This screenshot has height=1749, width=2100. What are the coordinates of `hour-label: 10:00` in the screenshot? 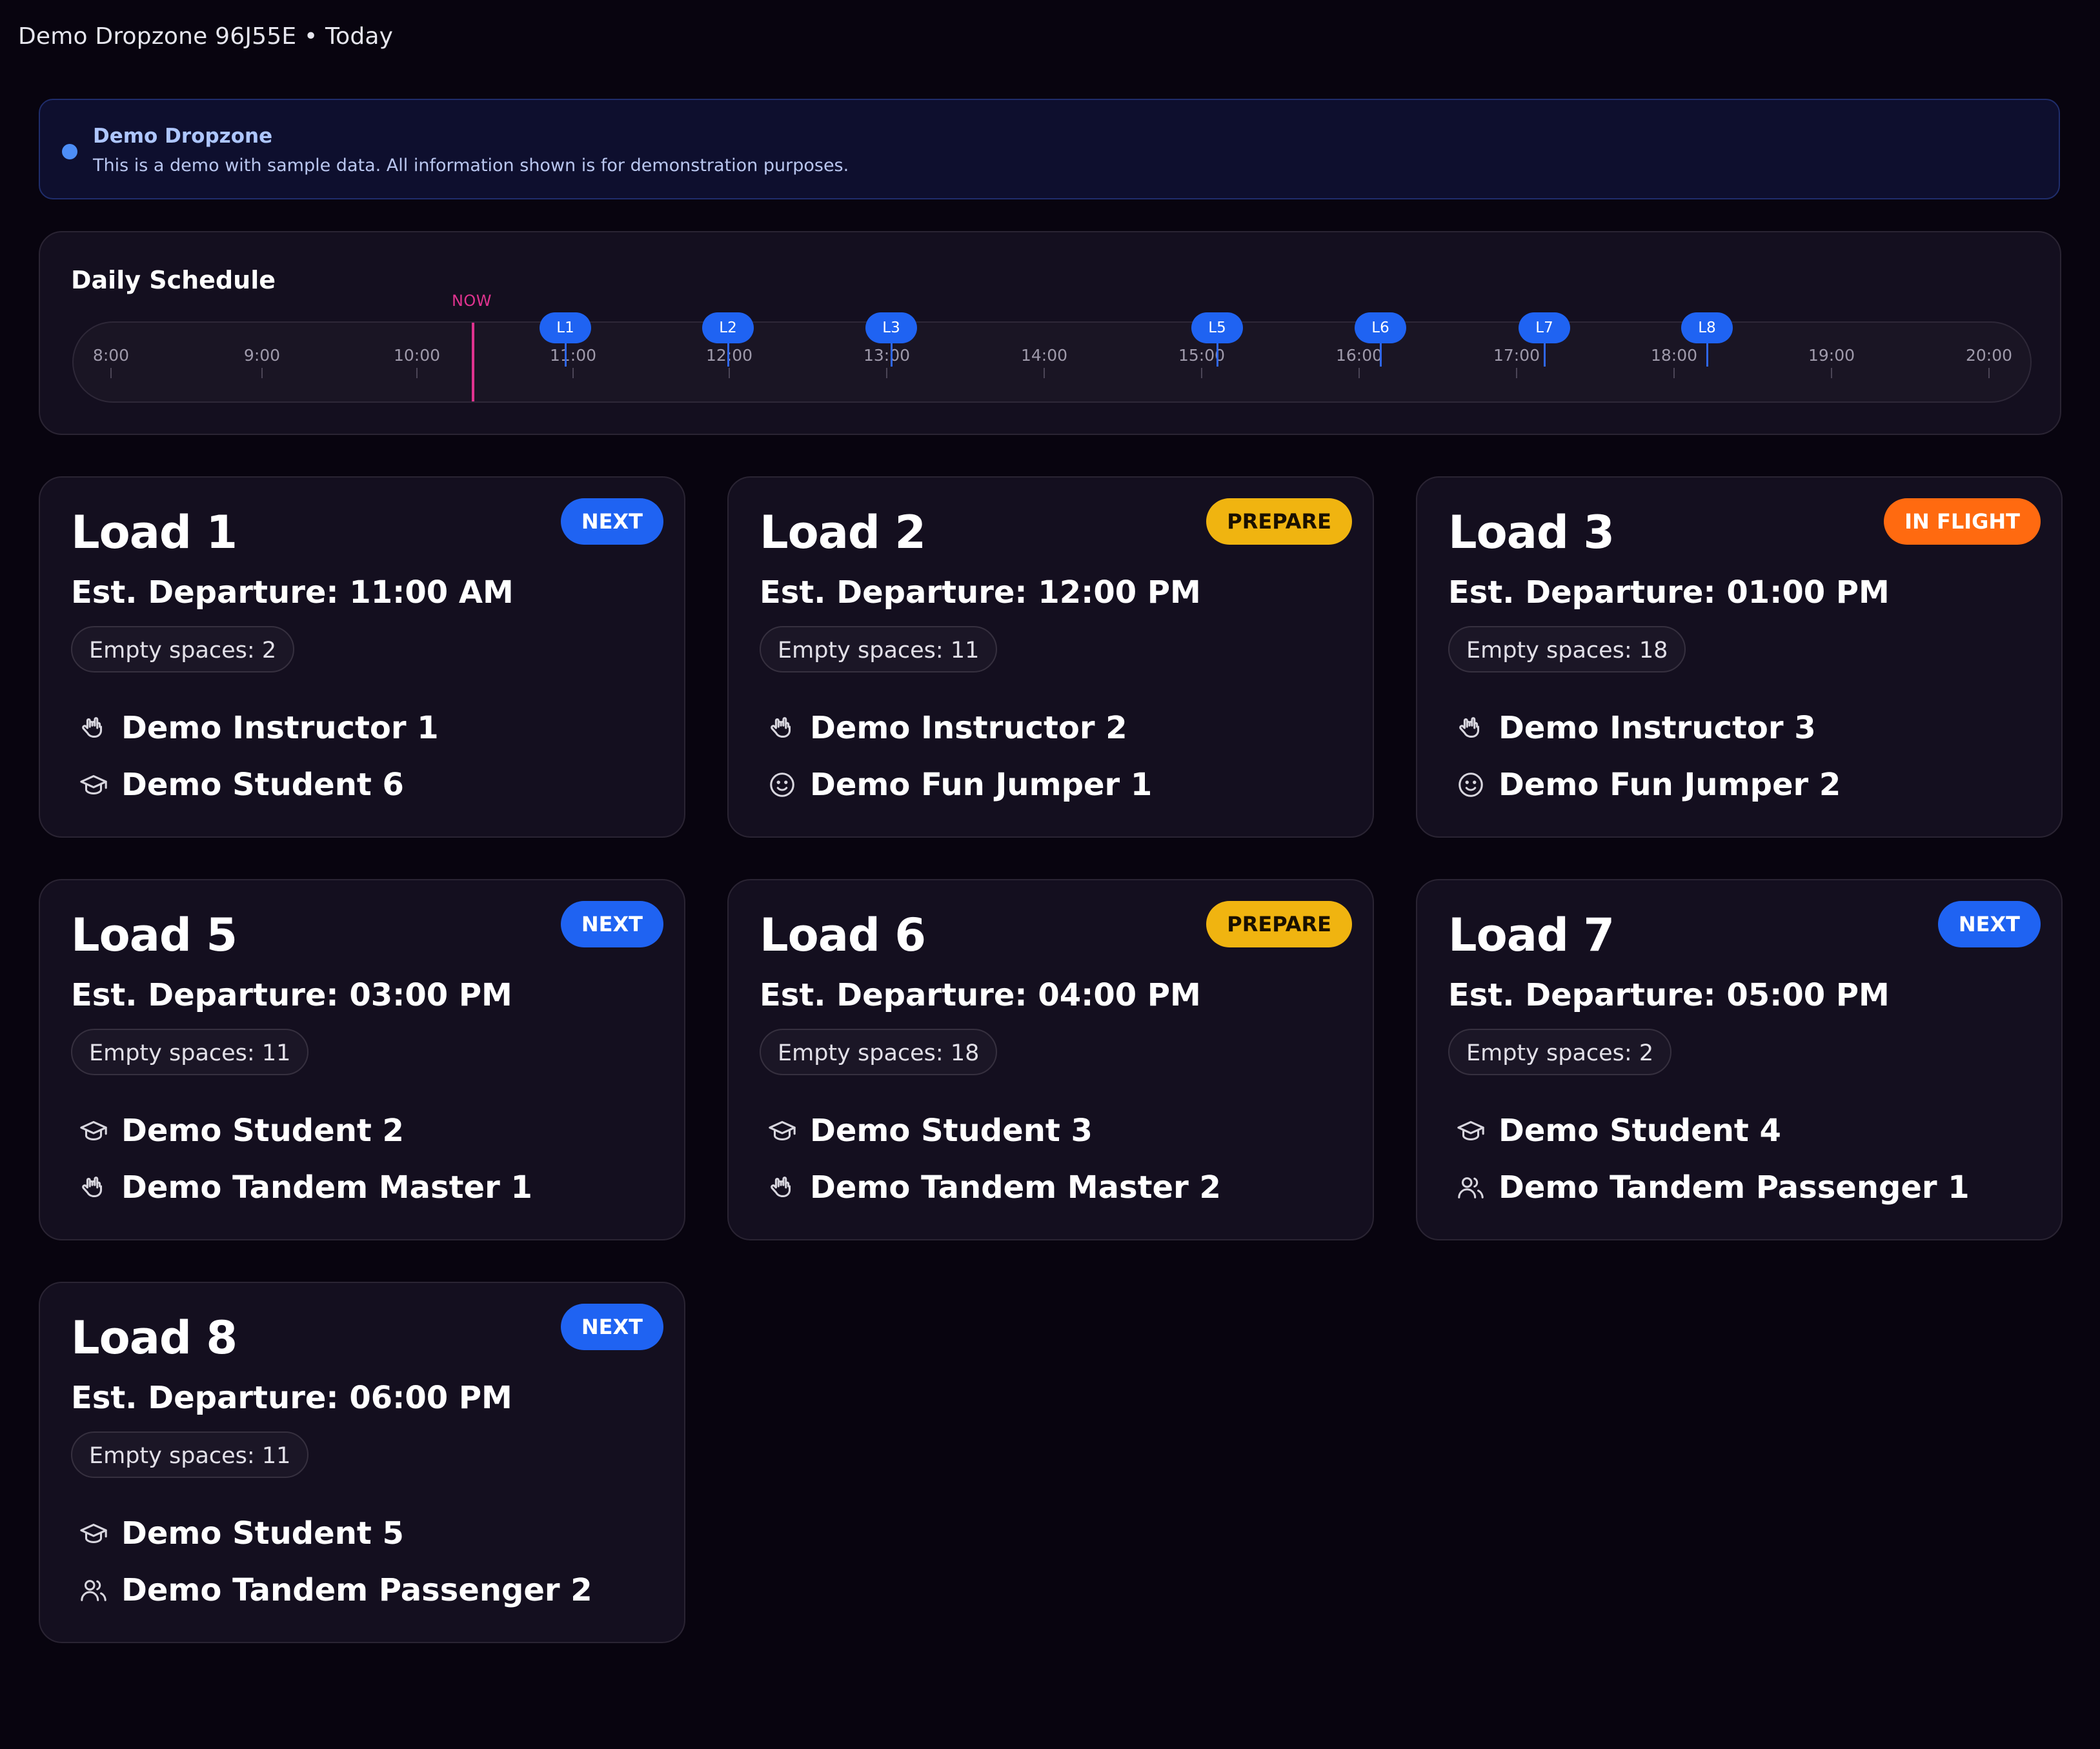 It's located at (417, 355).